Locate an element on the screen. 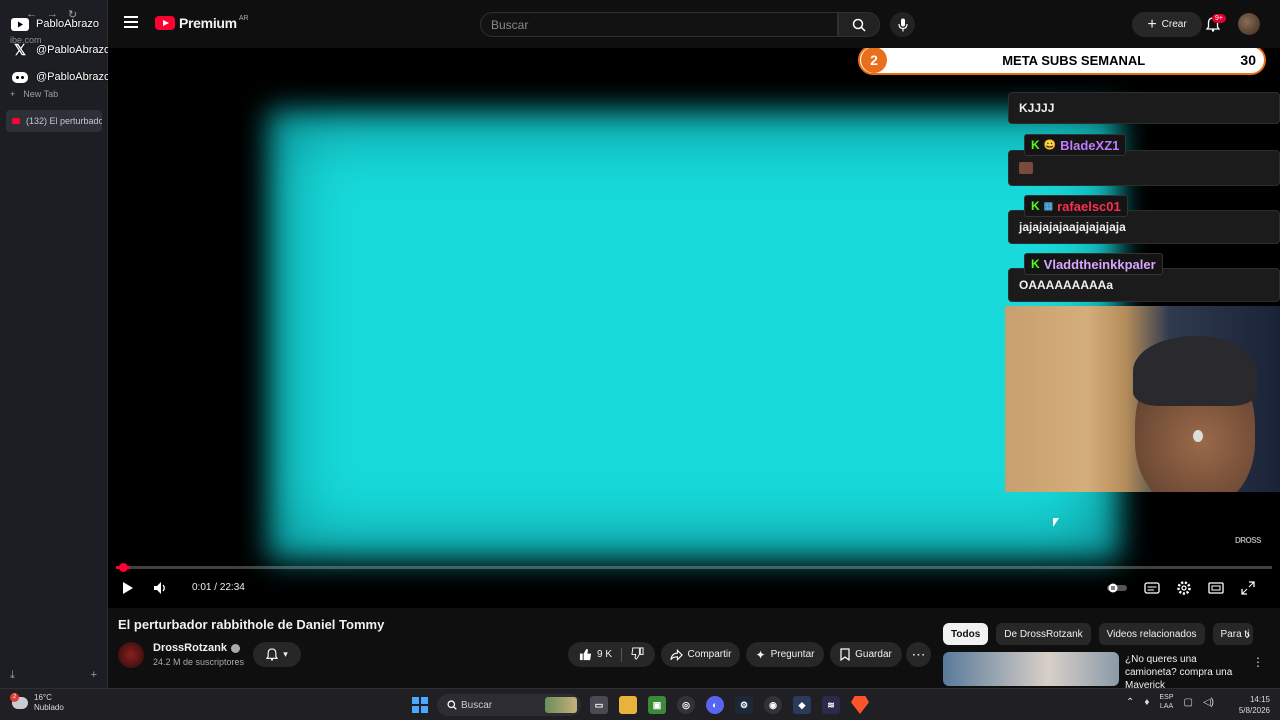 This screenshot has width=1280, height=720. more-actions-button: ⋯ is located at coordinates (918, 654).